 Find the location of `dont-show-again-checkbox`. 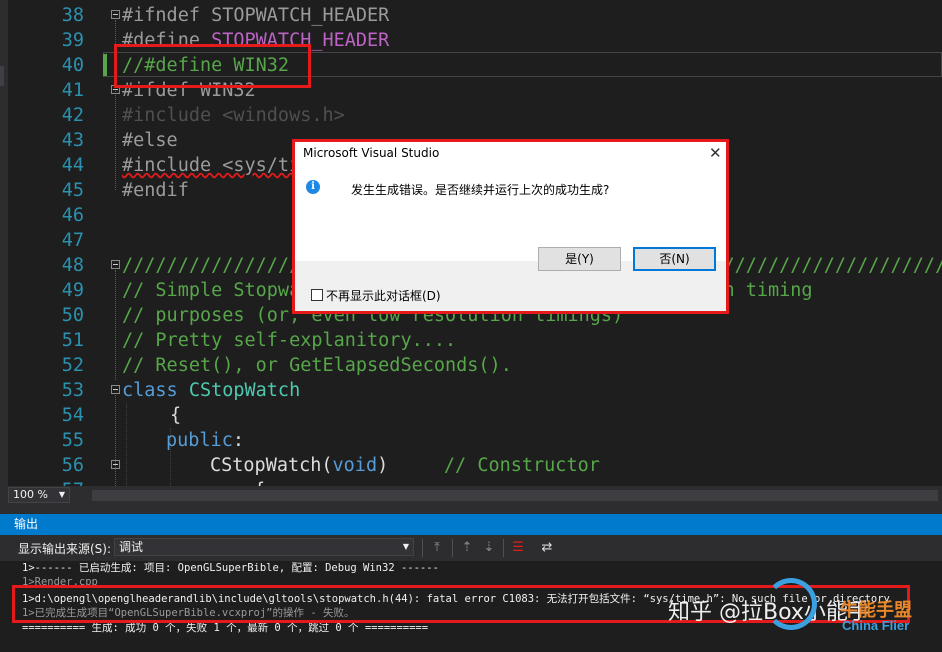

dont-show-again-checkbox is located at coordinates (317, 295).